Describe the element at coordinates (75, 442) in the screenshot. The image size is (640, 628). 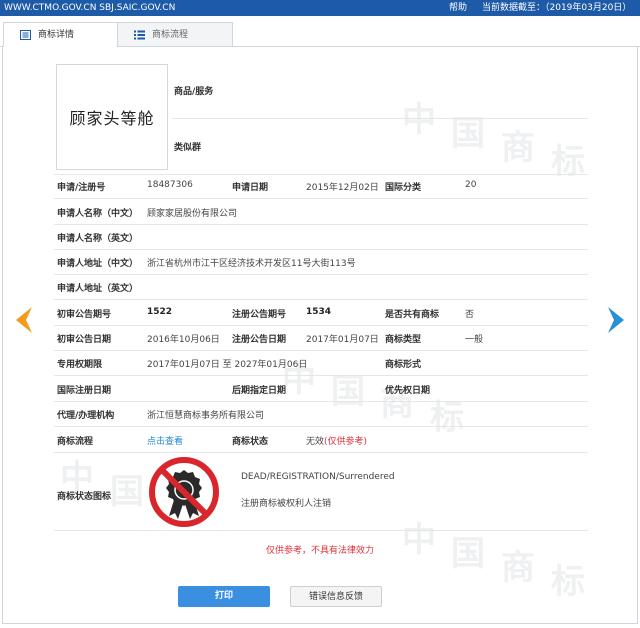
I see `process-label: 商标流程` at that location.